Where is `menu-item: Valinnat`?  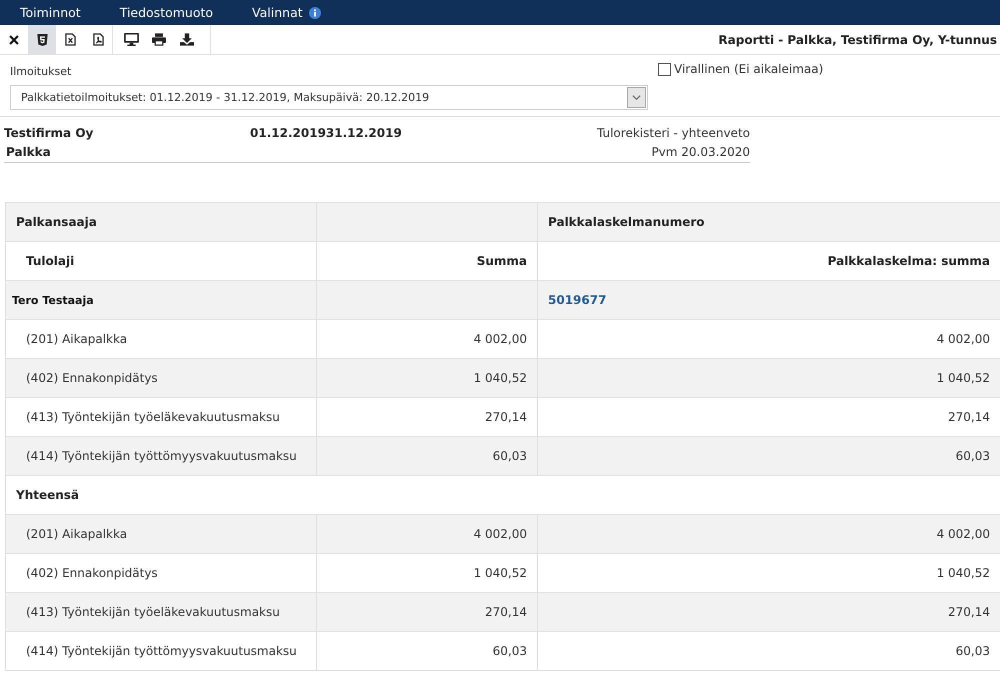
menu-item: Valinnat is located at coordinates (286, 12).